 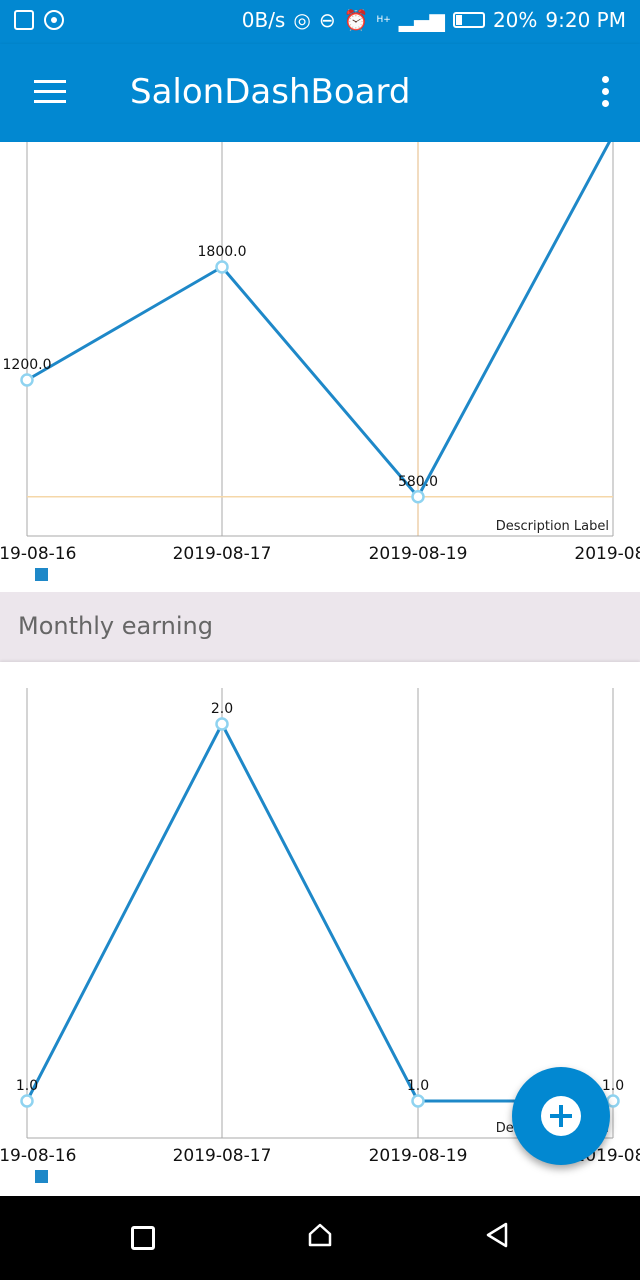 I want to click on clock: 9:20 PM, so click(x=585, y=20).